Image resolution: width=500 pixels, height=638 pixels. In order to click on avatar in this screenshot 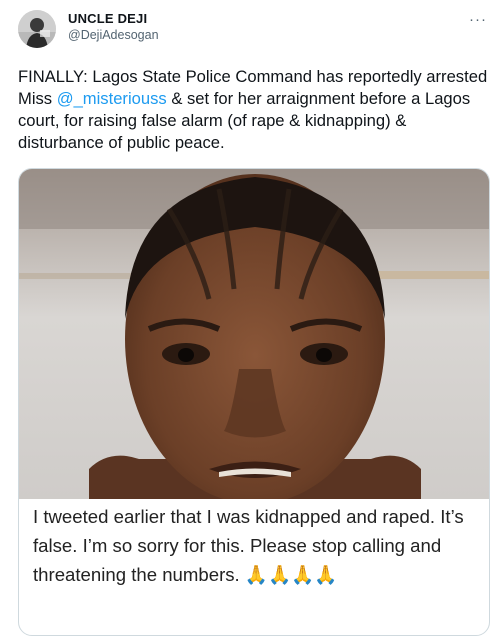, I will do `click(37, 29)`.